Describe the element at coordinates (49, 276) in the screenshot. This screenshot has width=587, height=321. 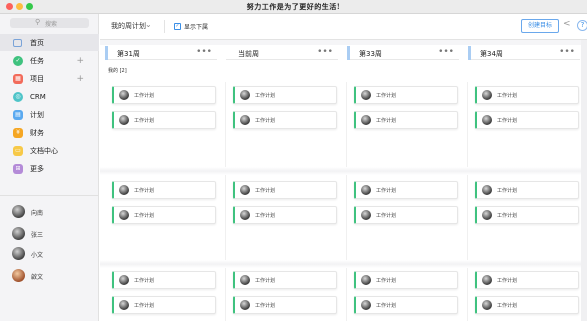
I see `member-item: 啟文` at that location.